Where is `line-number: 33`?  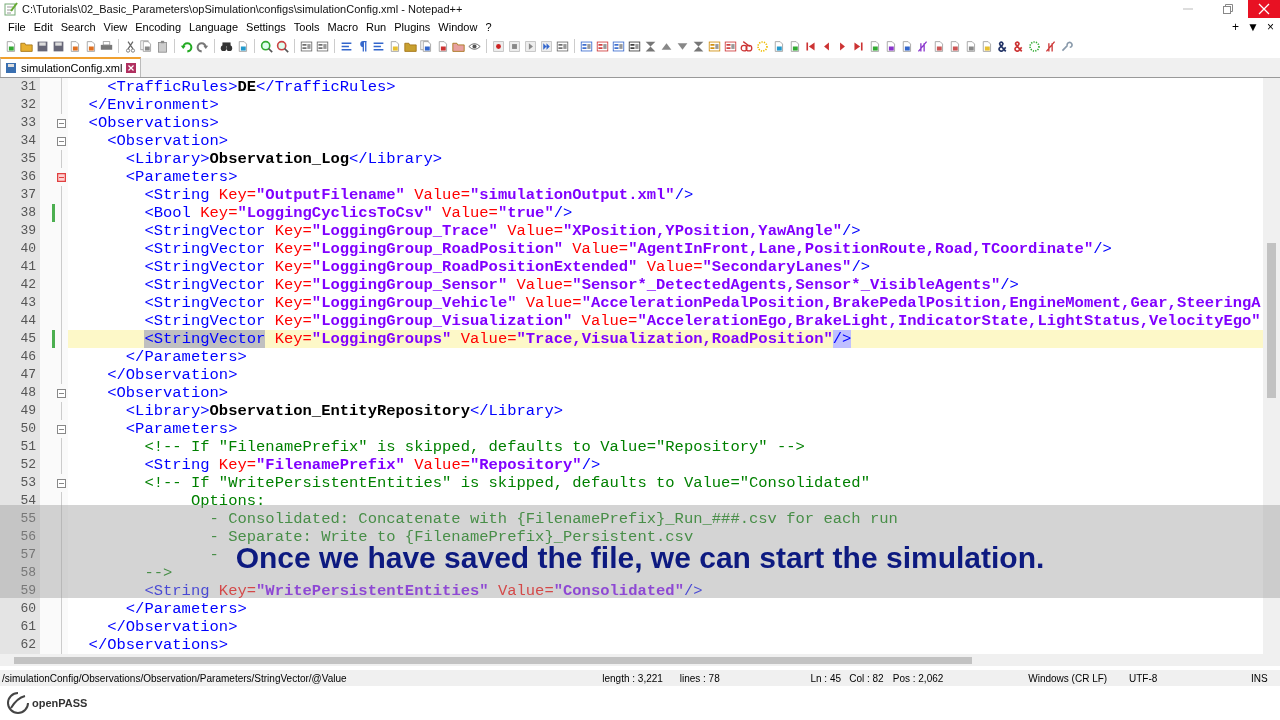
line-number: 33 is located at coordinates (20, 123).